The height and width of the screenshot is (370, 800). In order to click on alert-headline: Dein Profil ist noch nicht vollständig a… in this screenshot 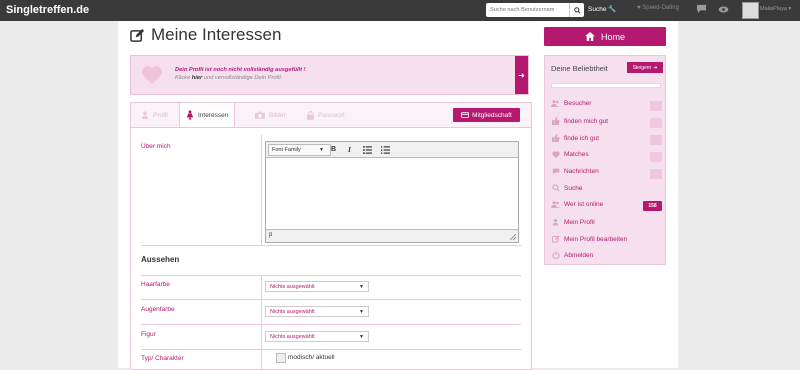, I will do `click(240, 70)`.